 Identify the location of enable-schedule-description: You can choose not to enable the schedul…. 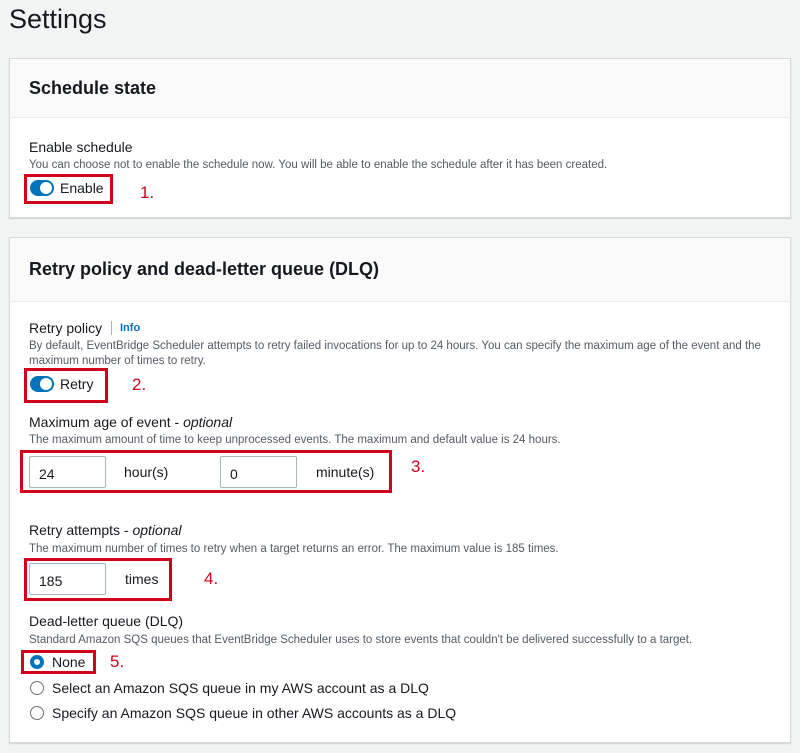
(318, 165).